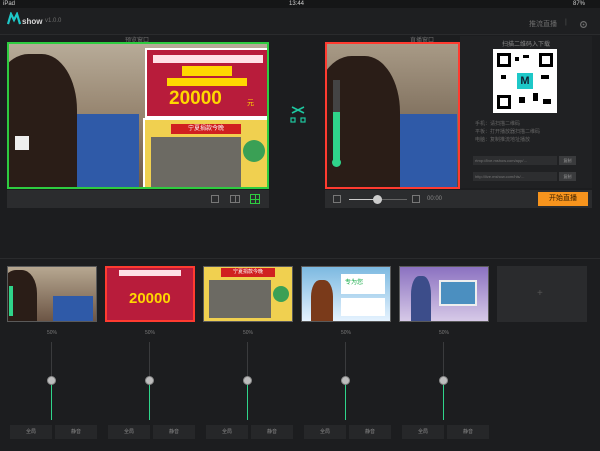 The width and height of the screenshot is (600, 451). What do you see at coordinates (22, 143) in the screenshot?
I see `qr-badge` at bounding box center [22, 143].